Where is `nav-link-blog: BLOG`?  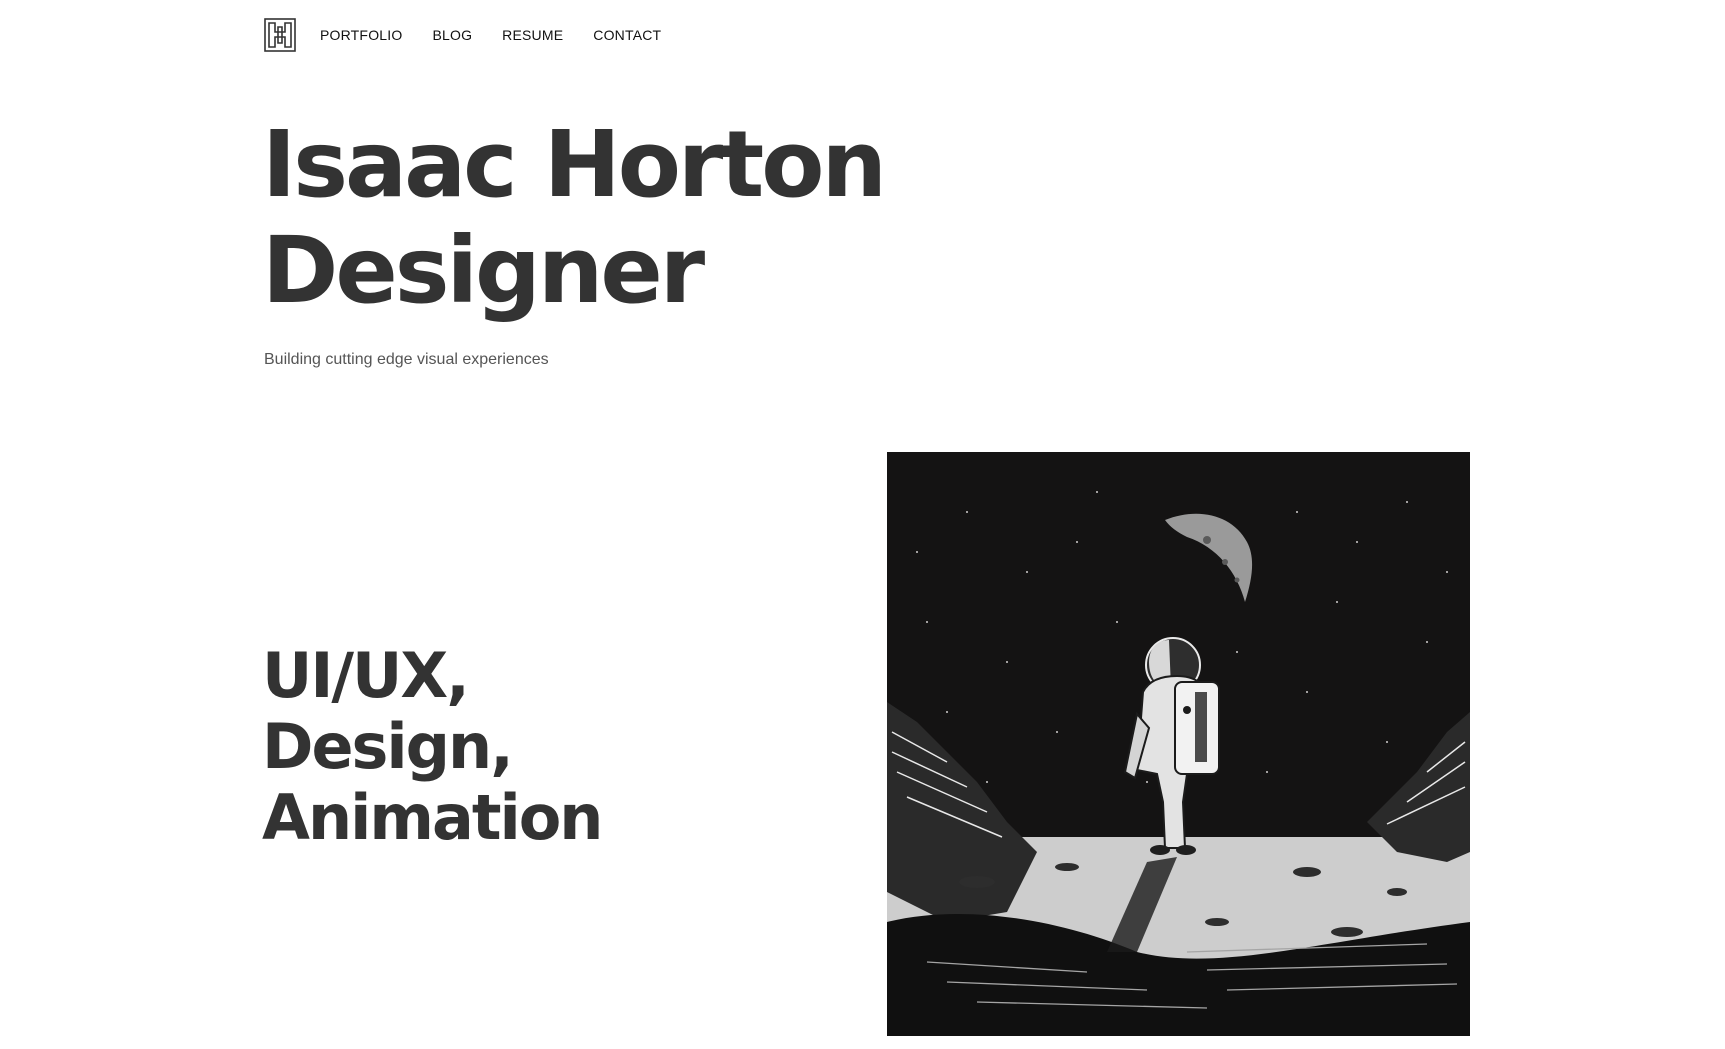
nav-link-blog: BLOG is located at coordinates (452, 35).